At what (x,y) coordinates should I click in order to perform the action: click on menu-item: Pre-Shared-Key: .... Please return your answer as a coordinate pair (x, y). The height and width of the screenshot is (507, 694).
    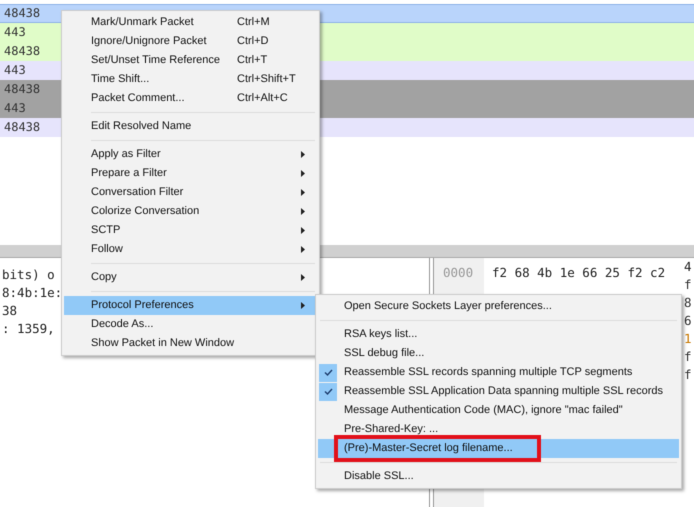
    Looking at the image, I should click on (498, 429).